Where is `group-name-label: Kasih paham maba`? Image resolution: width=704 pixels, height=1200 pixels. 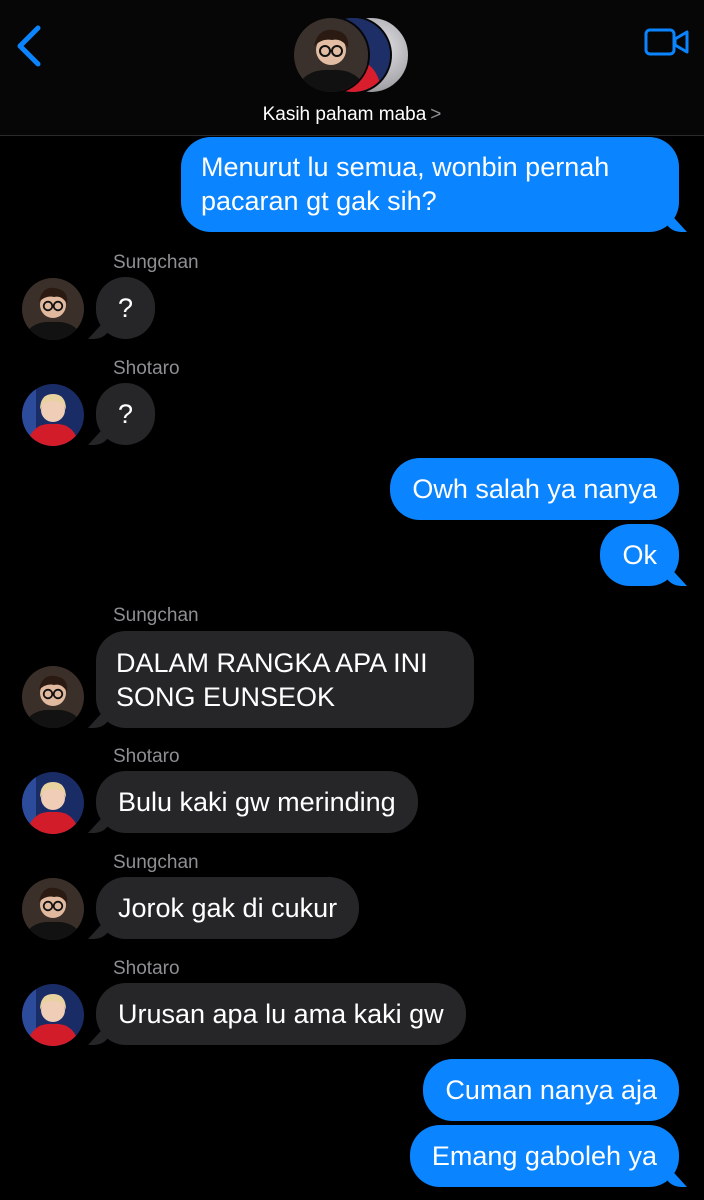
group-name-label: Kasih paham maba is located at coordinates (344, 114).